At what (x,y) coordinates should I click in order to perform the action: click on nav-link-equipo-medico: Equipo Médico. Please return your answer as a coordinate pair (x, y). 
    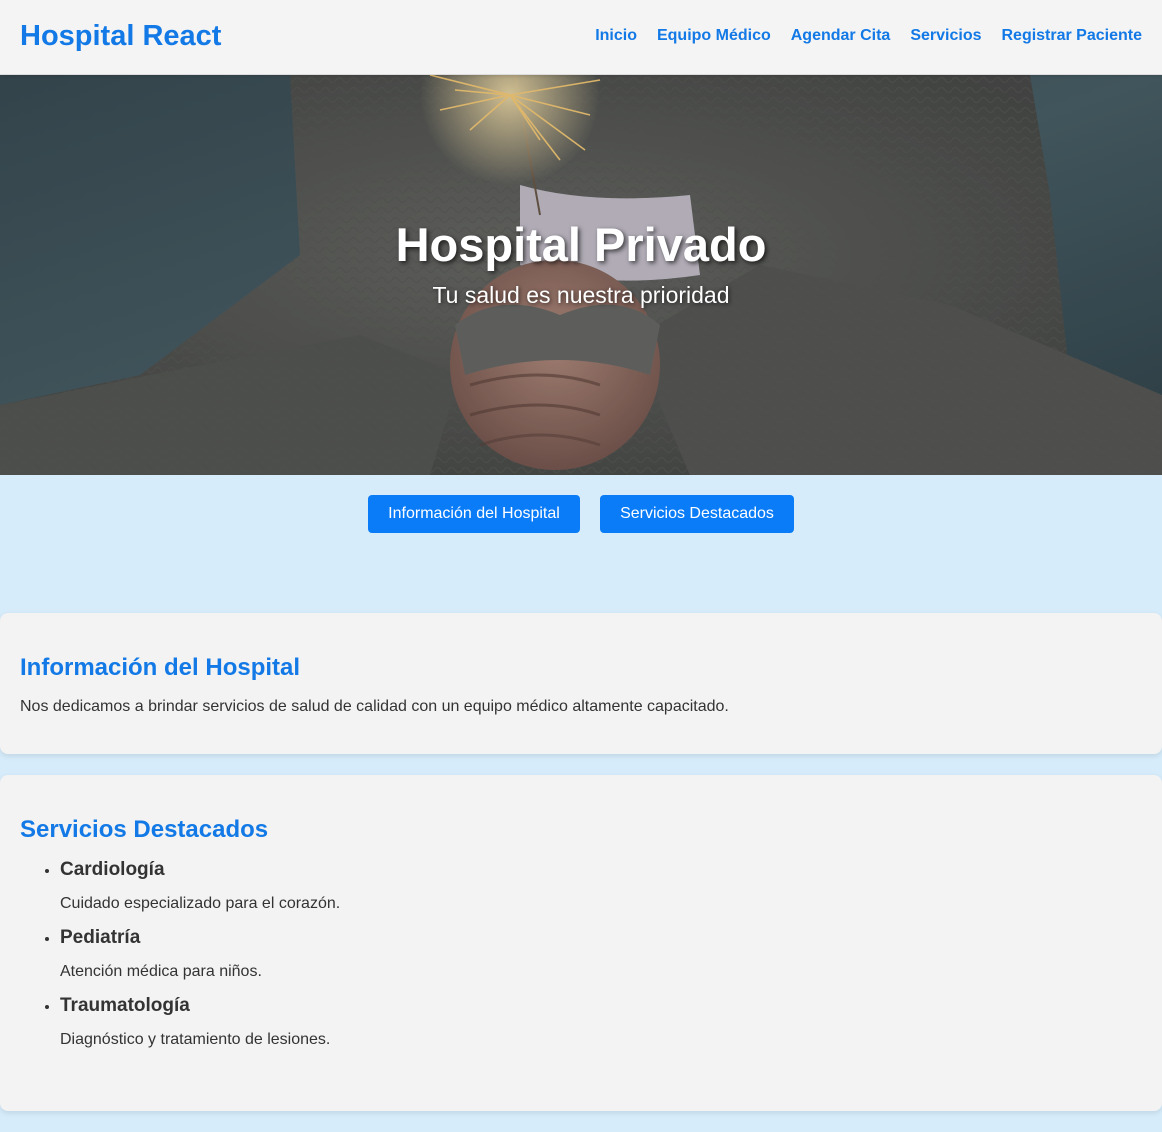
    Looking at the image, I should click on (714, 35).